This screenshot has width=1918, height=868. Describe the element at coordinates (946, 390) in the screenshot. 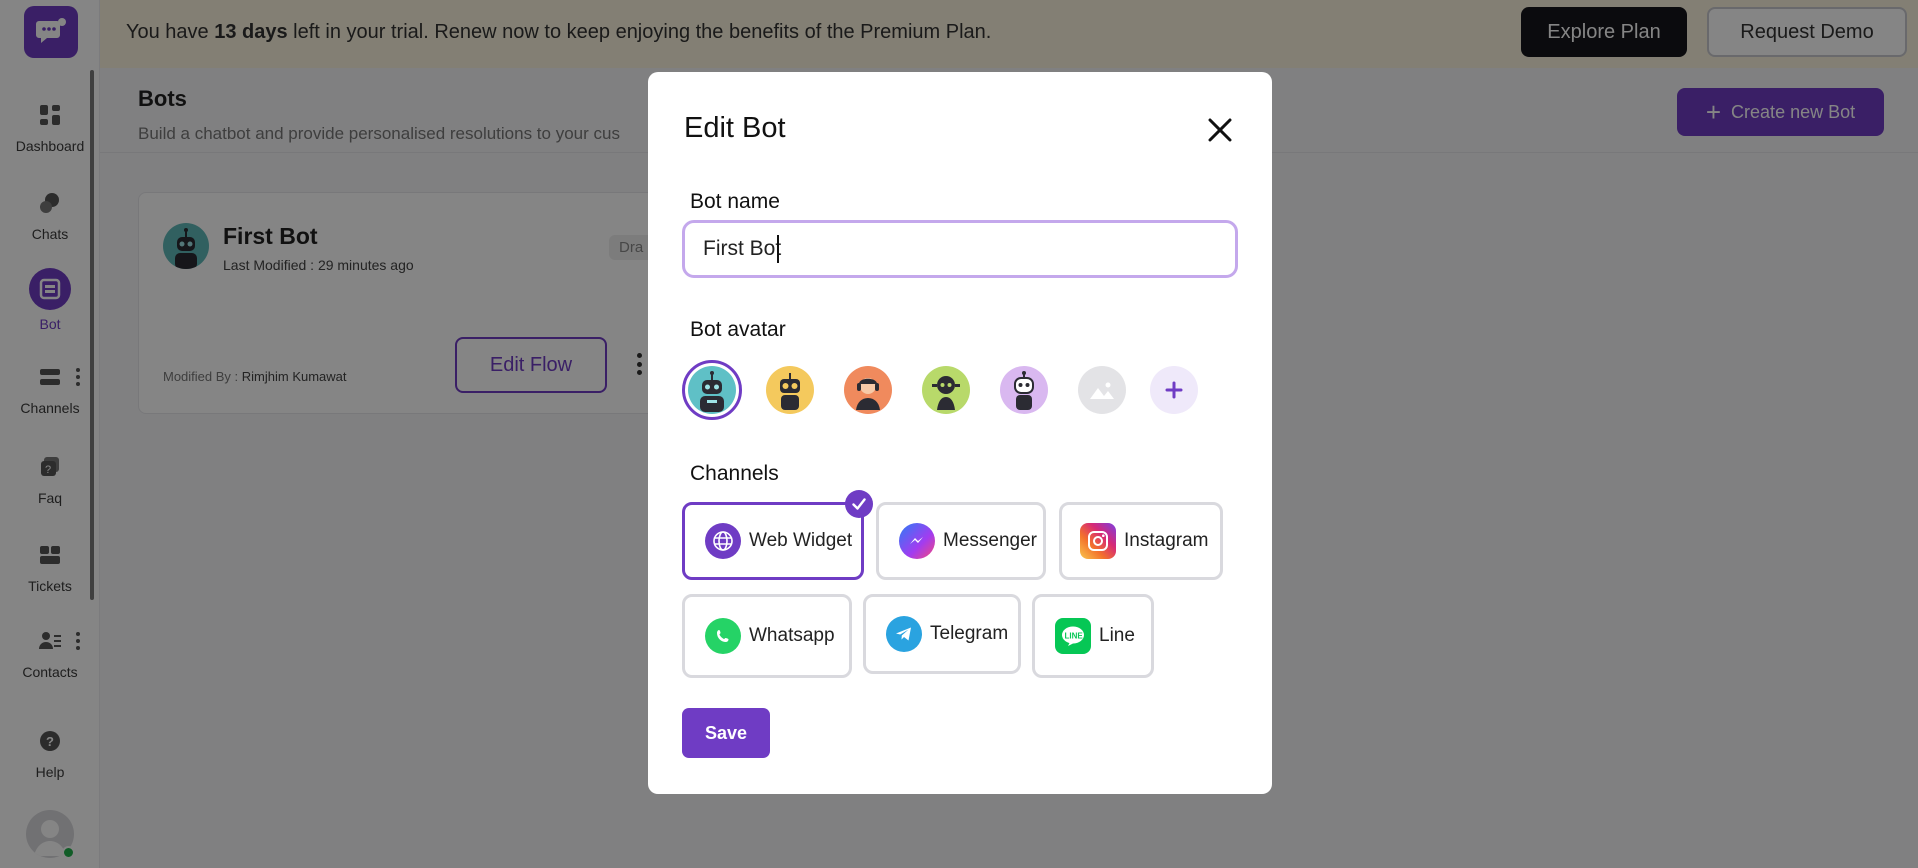

I see `green-robot-avatar` at that location.